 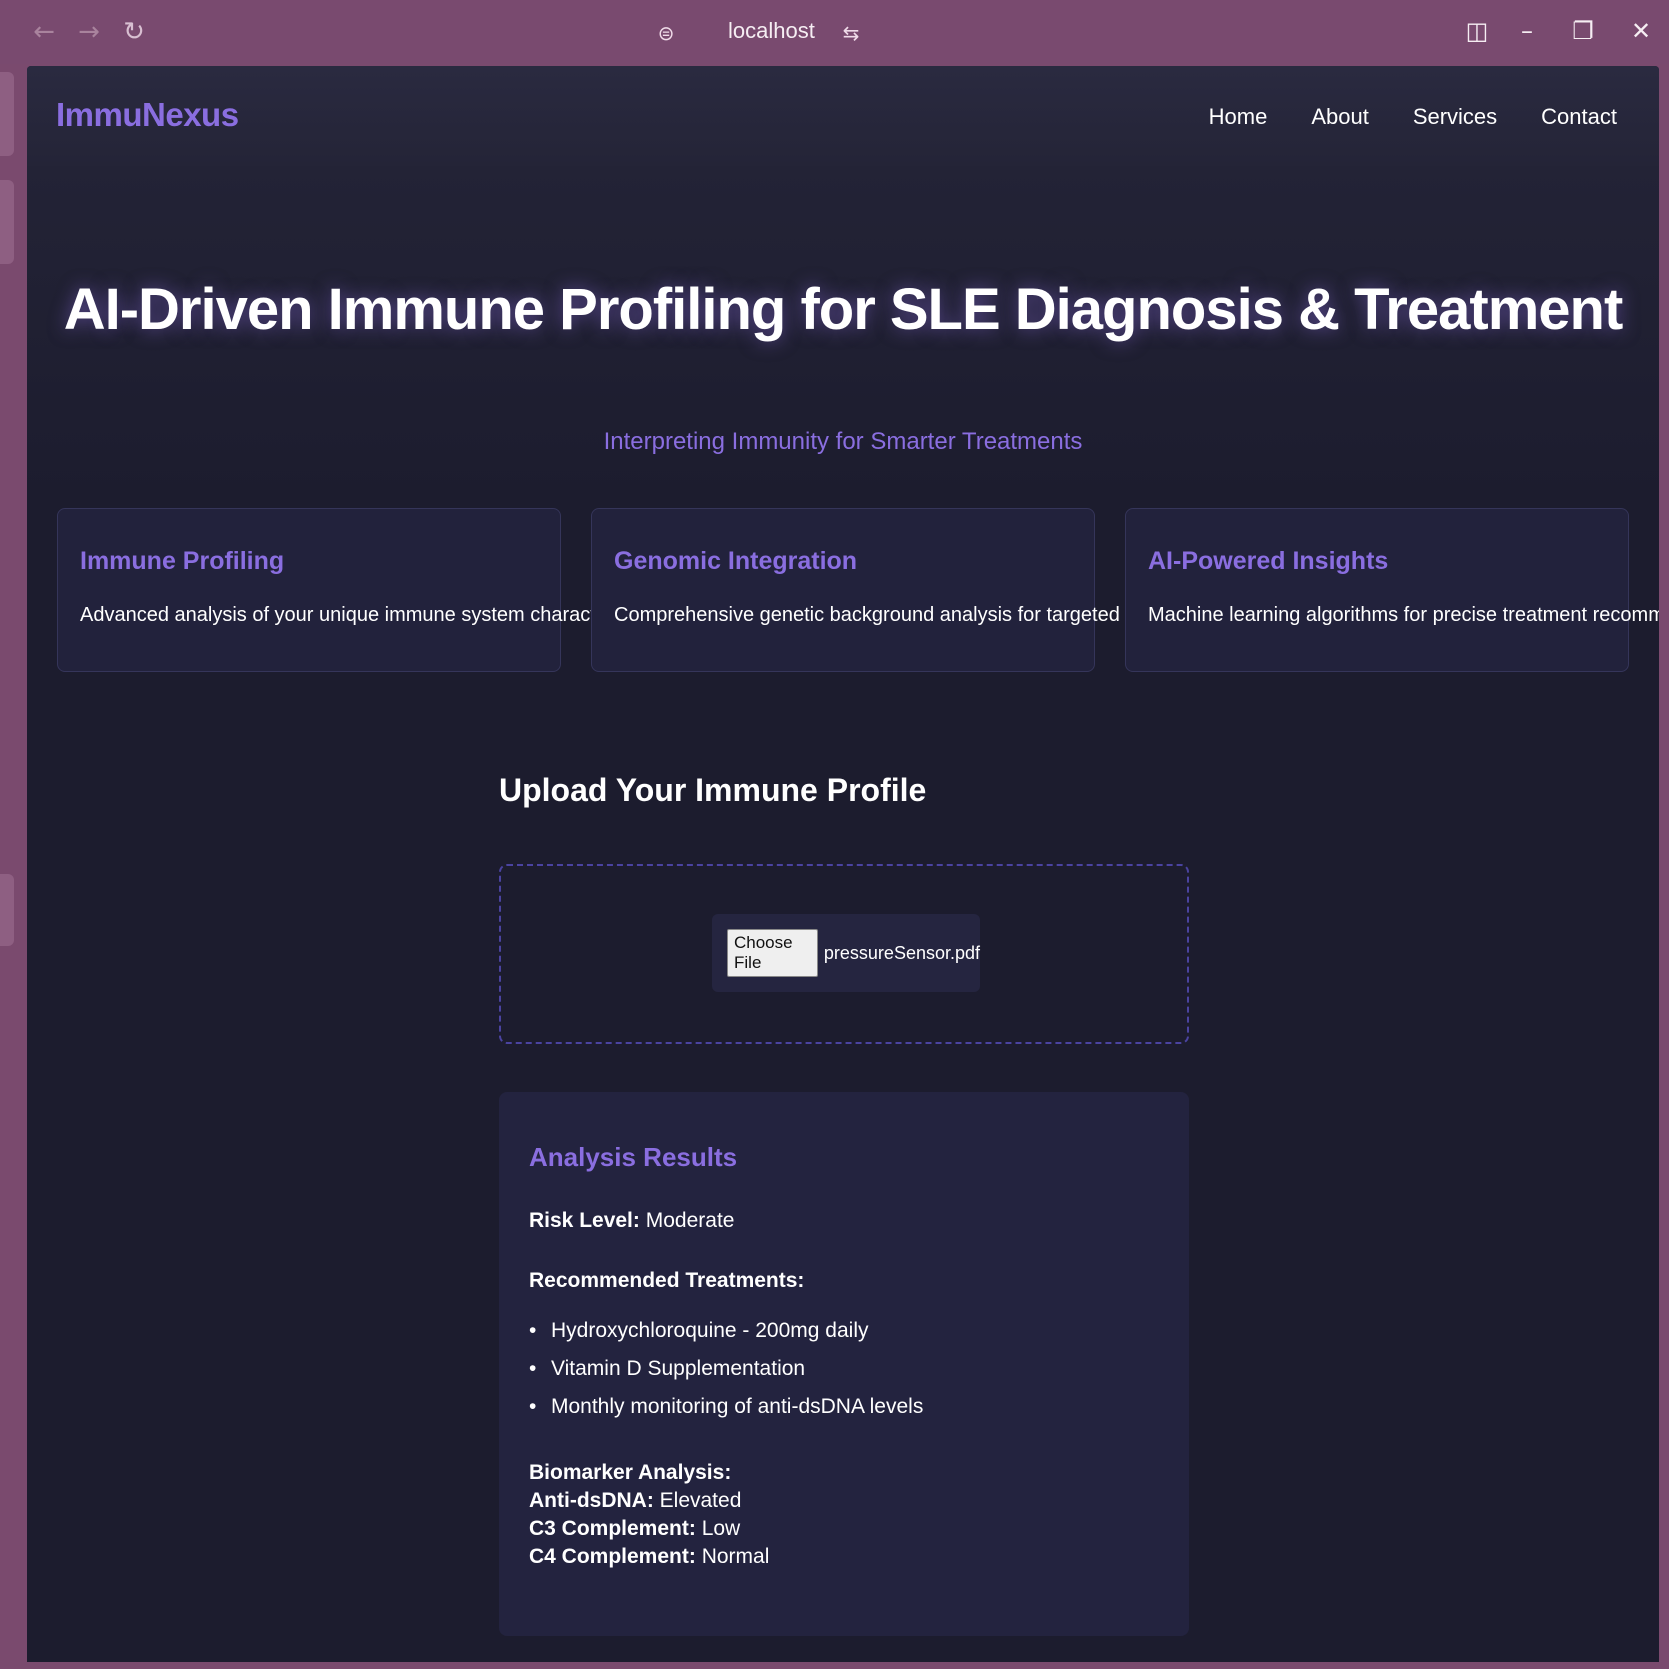 I want to click on biomarker-value: Low, so click(x=721, y=1528).